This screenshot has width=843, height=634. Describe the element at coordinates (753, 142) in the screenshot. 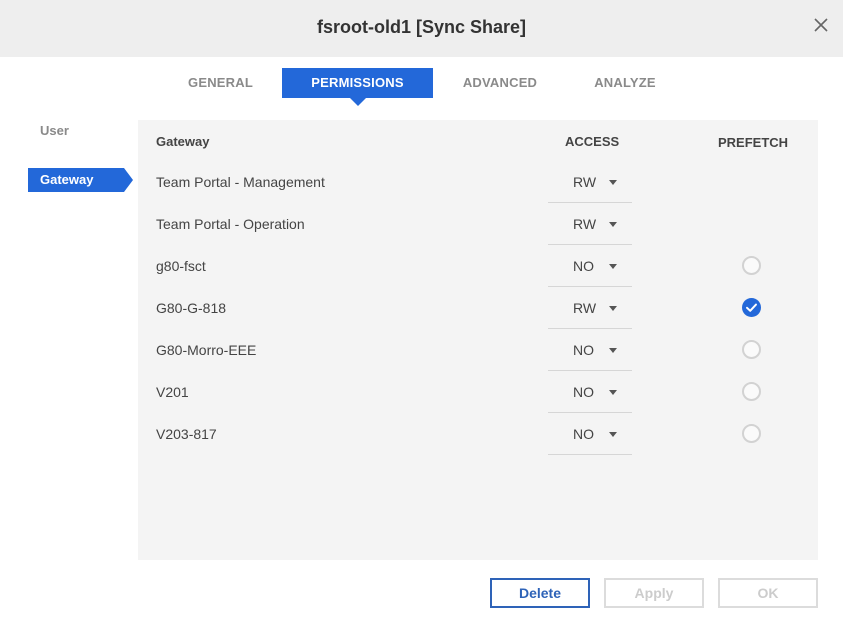

I see `column-header-prefetch: PREFETCH` at that location.